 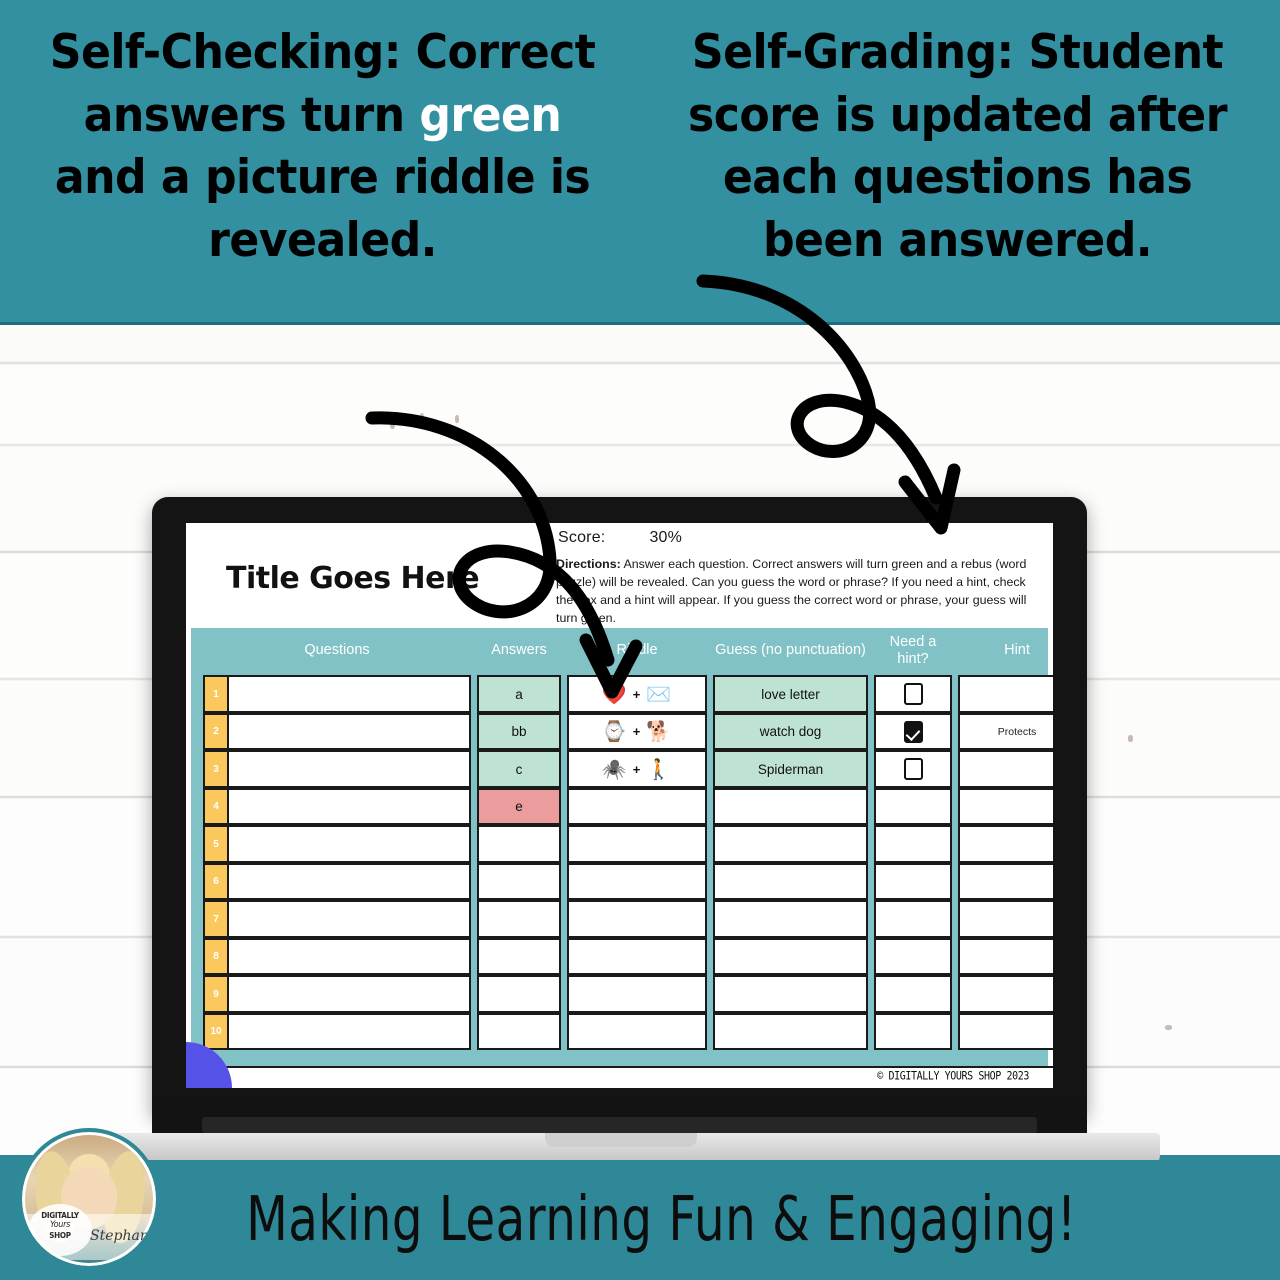 What do you see at coordinates (337, 650) in the screenshot?
I see `col-header-questions: Questions` at bounding box center [337, 650].